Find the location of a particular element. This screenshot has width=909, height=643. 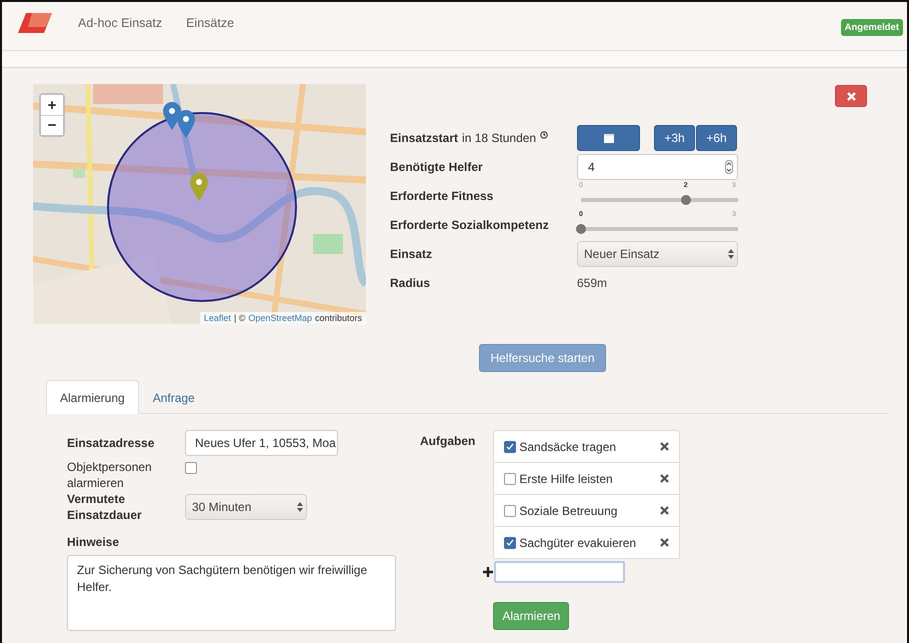

field-label: Radius is located at coordinates (411, 283).